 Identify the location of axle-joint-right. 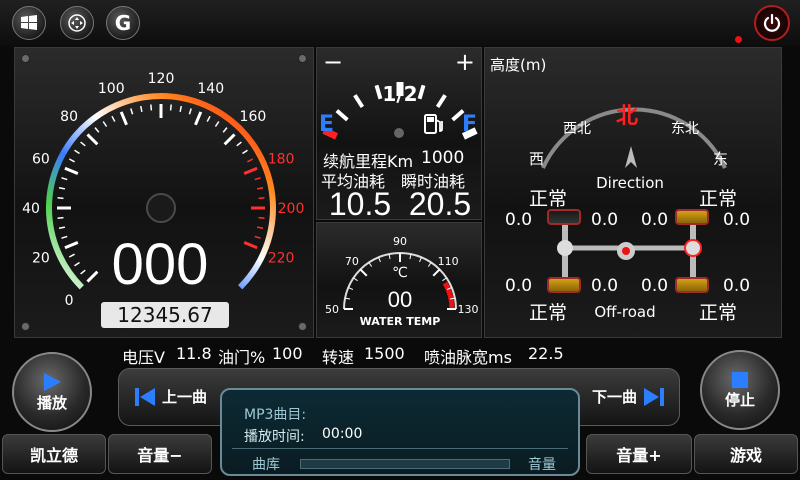
(693, 248).